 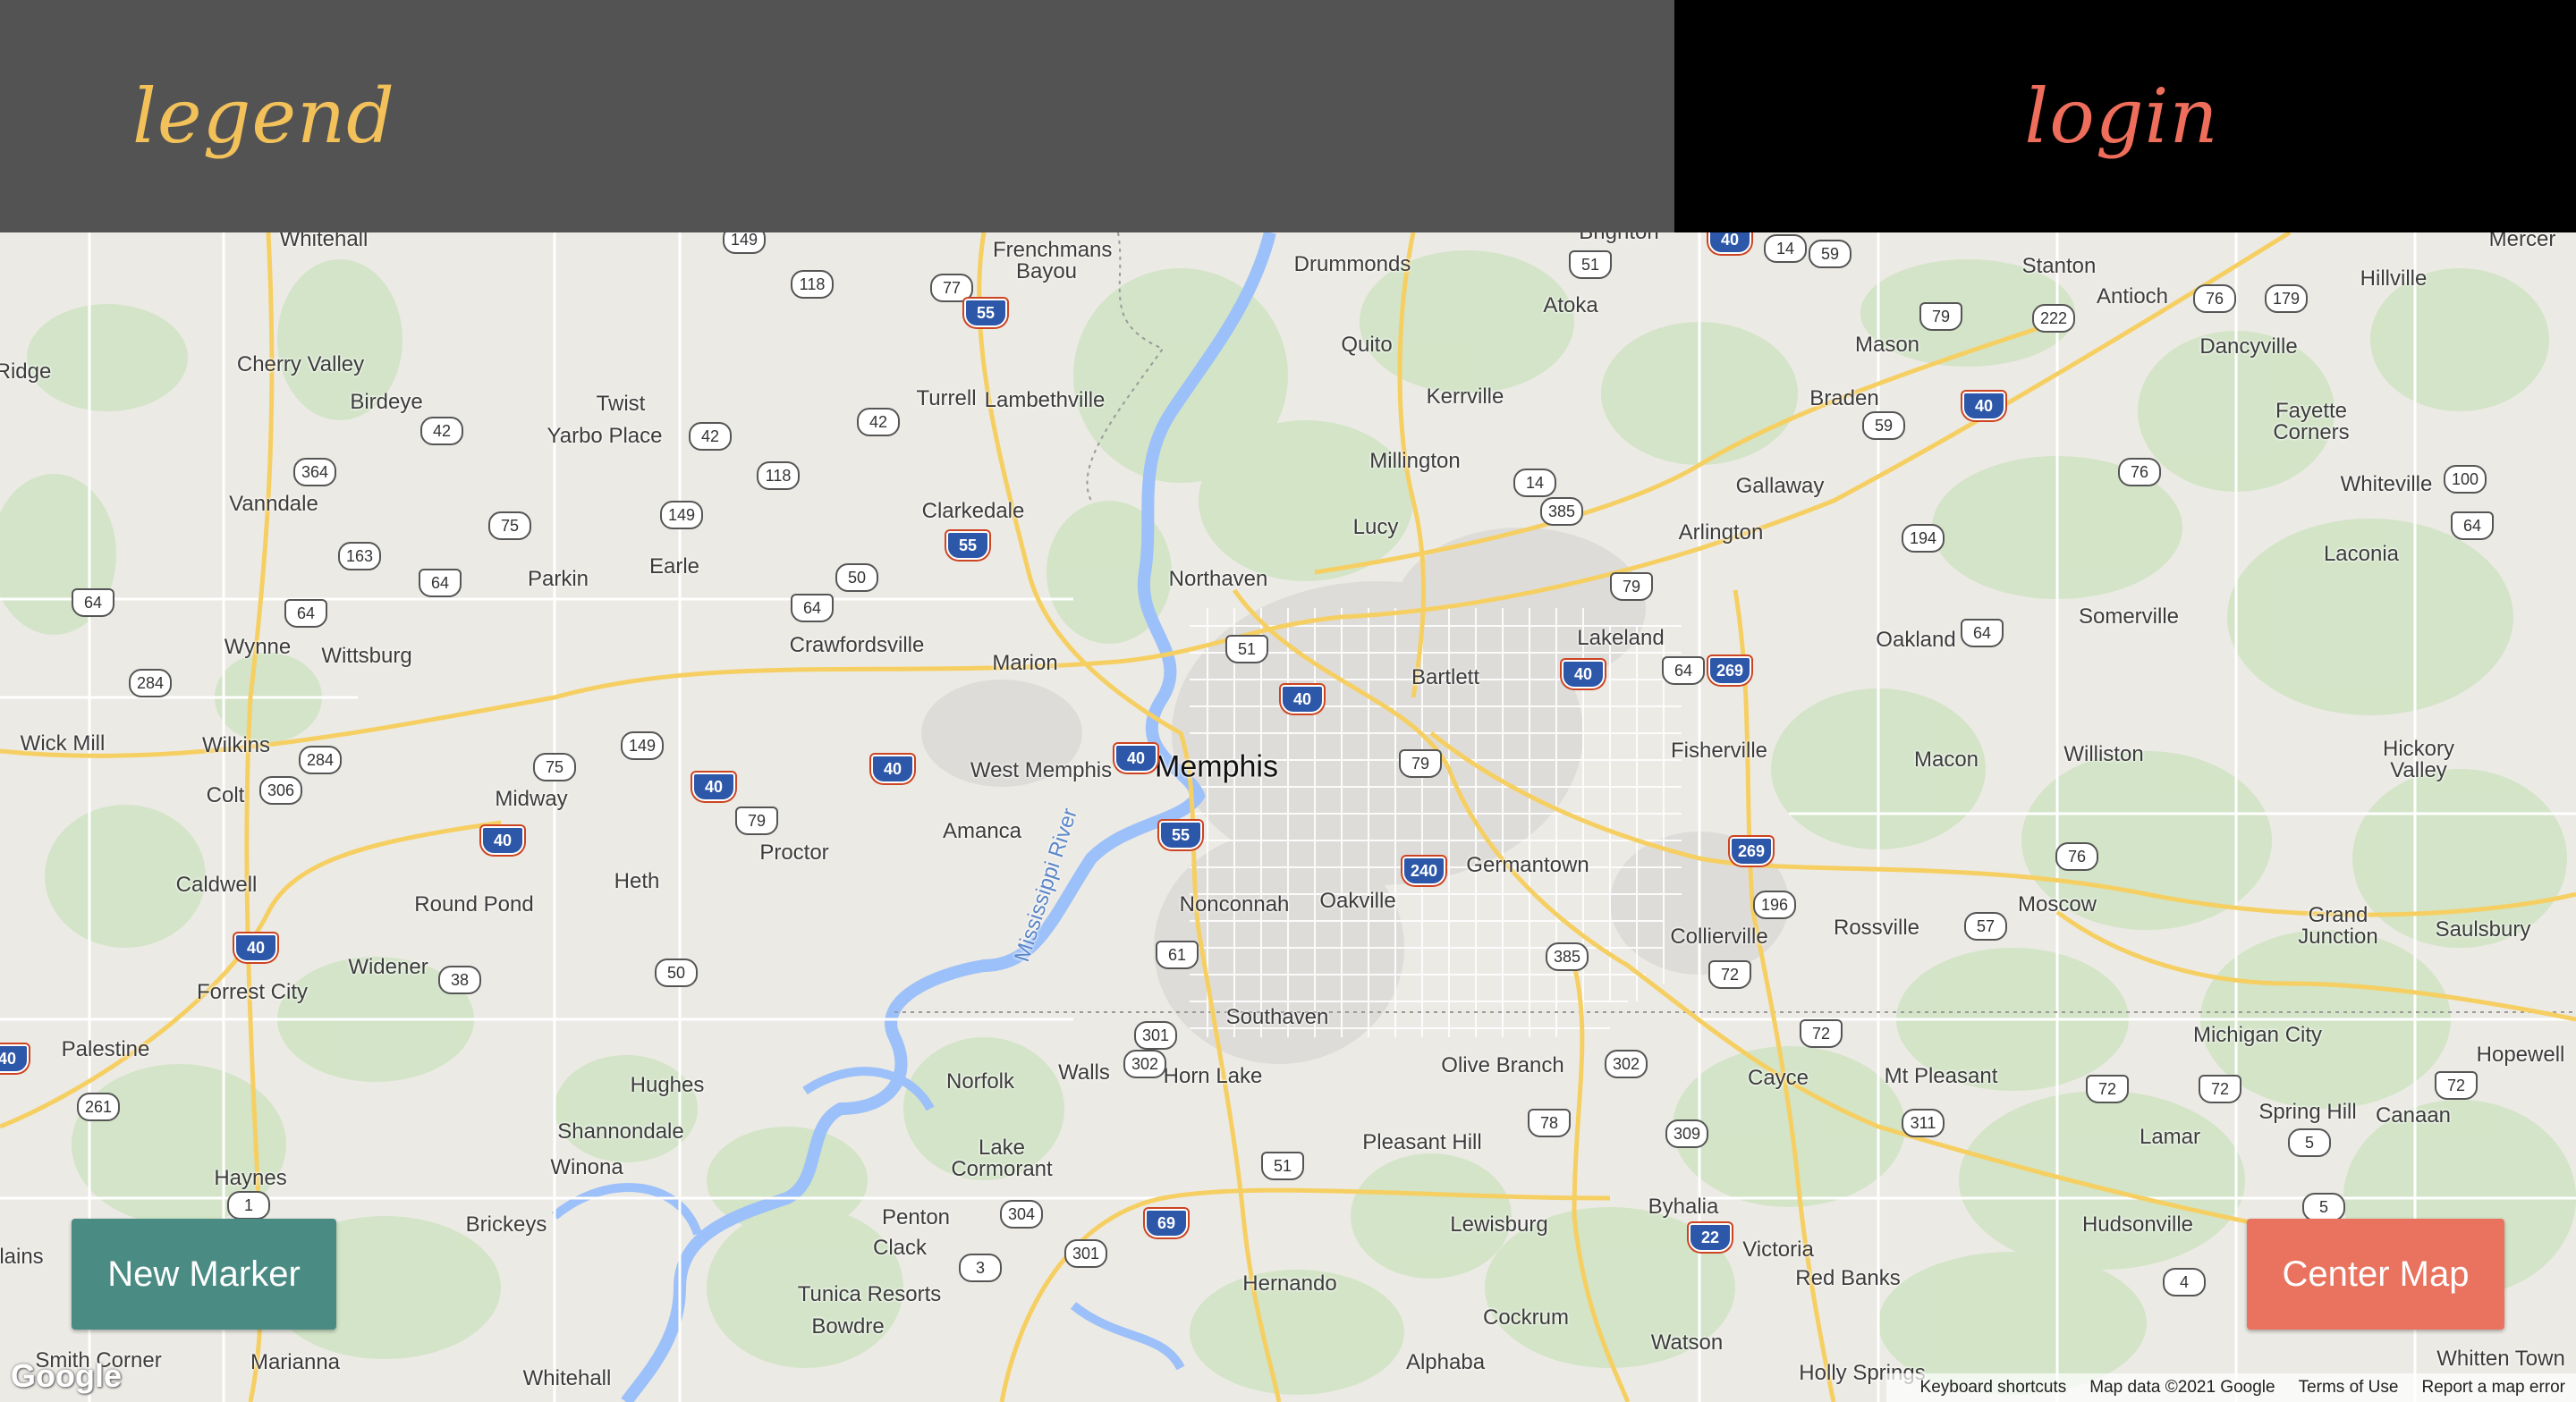 I want to click on state-route-shield: 261, so click(x=98, y=1107).